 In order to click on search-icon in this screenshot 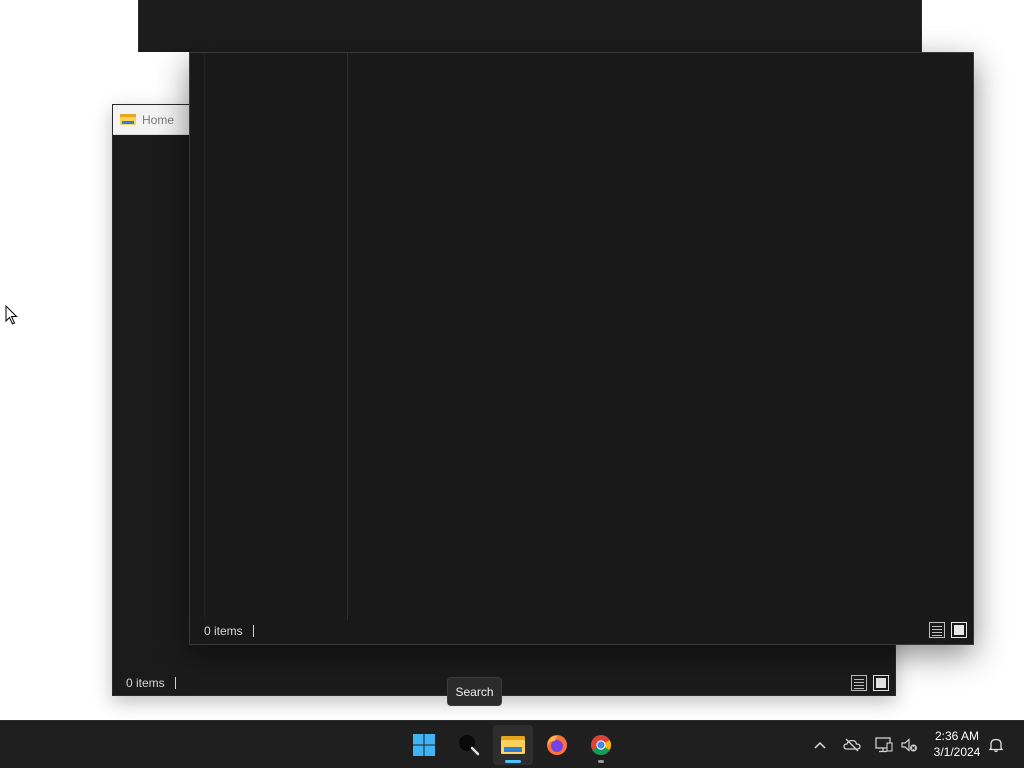, I will do `click(469, 745)`.